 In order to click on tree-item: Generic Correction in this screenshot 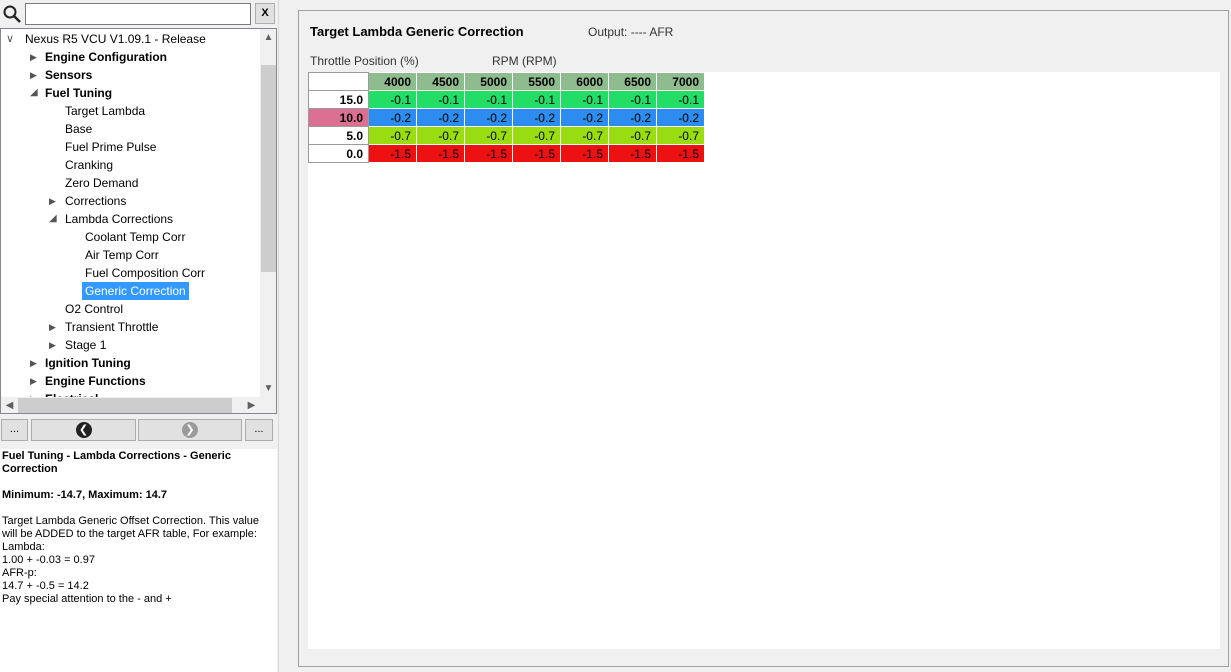, I will do `click(130, 291)`.